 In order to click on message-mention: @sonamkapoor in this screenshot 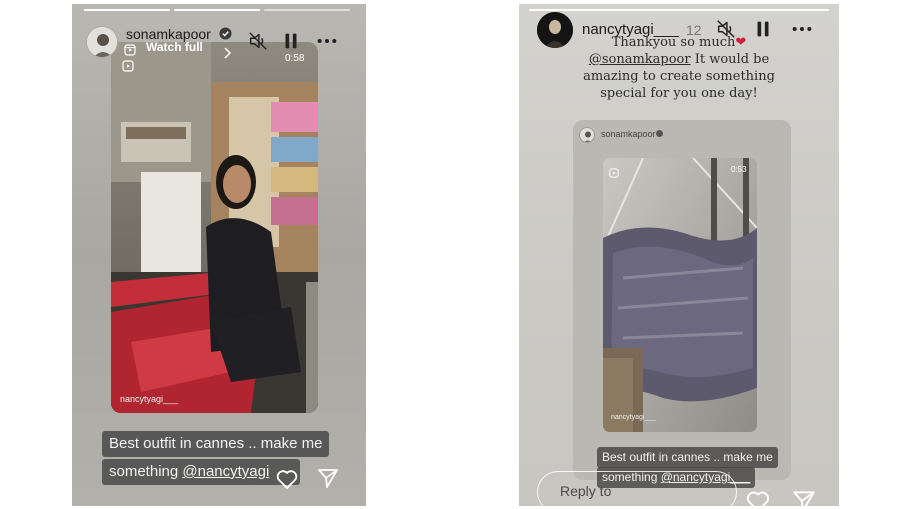, I will do `click(640, 59)`.